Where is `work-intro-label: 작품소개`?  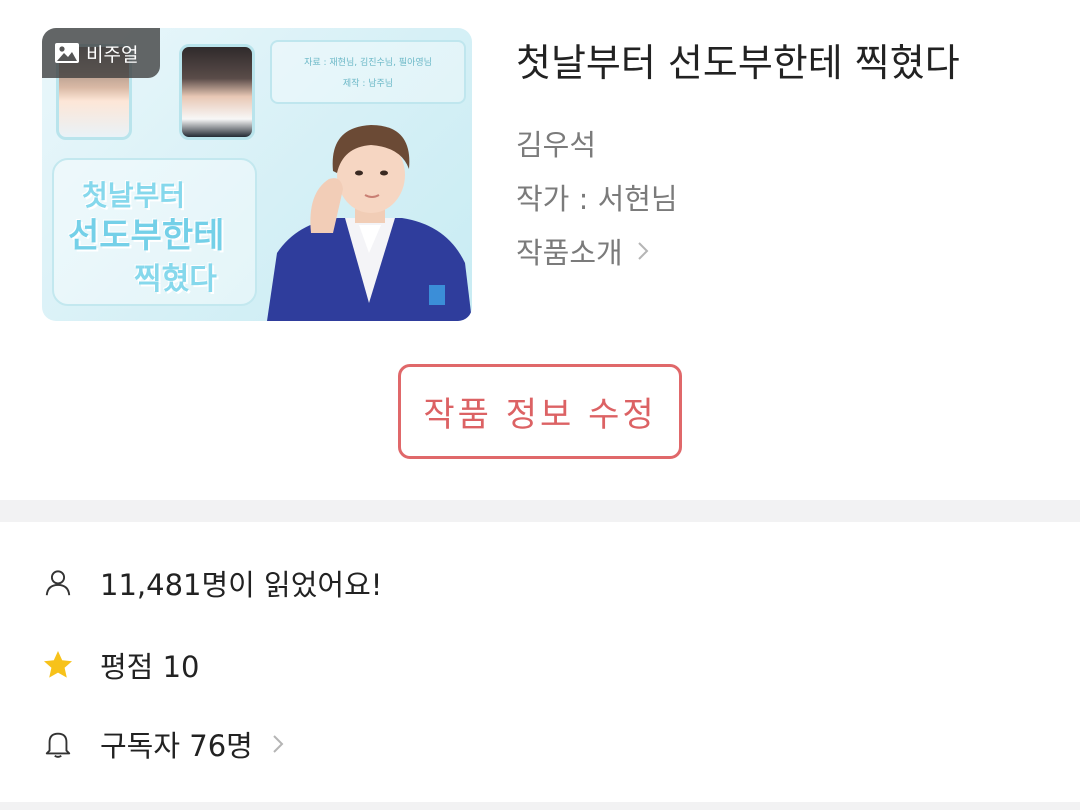 work-intro-label: 작품소개 is located at coordinates (569, 253).